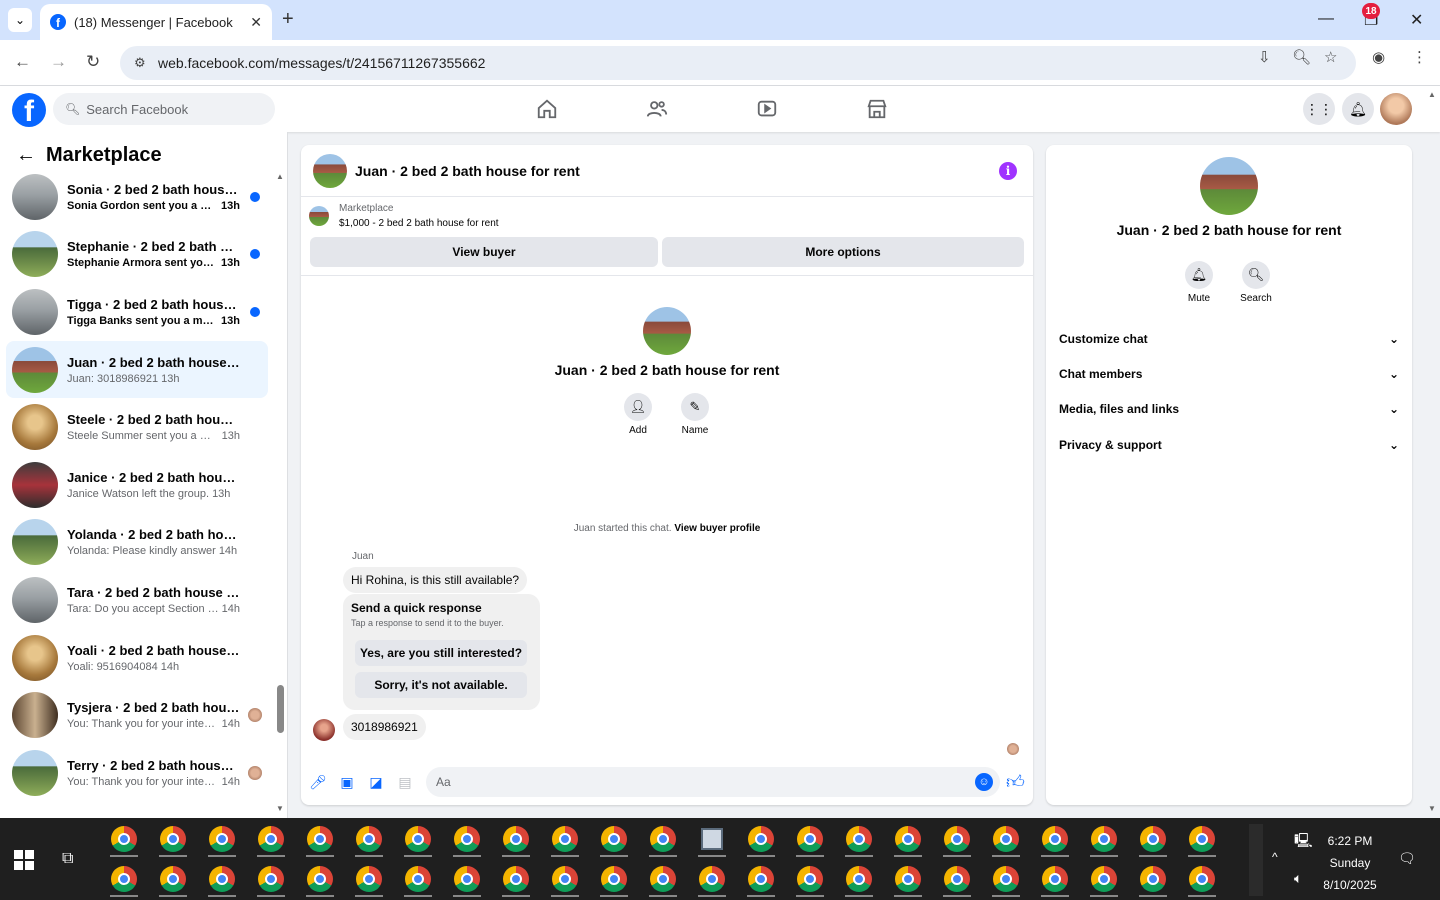 This screenshot has width=1440, height=900. Describe the element at coordinates (484, 252) in the screenshot. I see `view-buyer-button: View buyer` at that location.